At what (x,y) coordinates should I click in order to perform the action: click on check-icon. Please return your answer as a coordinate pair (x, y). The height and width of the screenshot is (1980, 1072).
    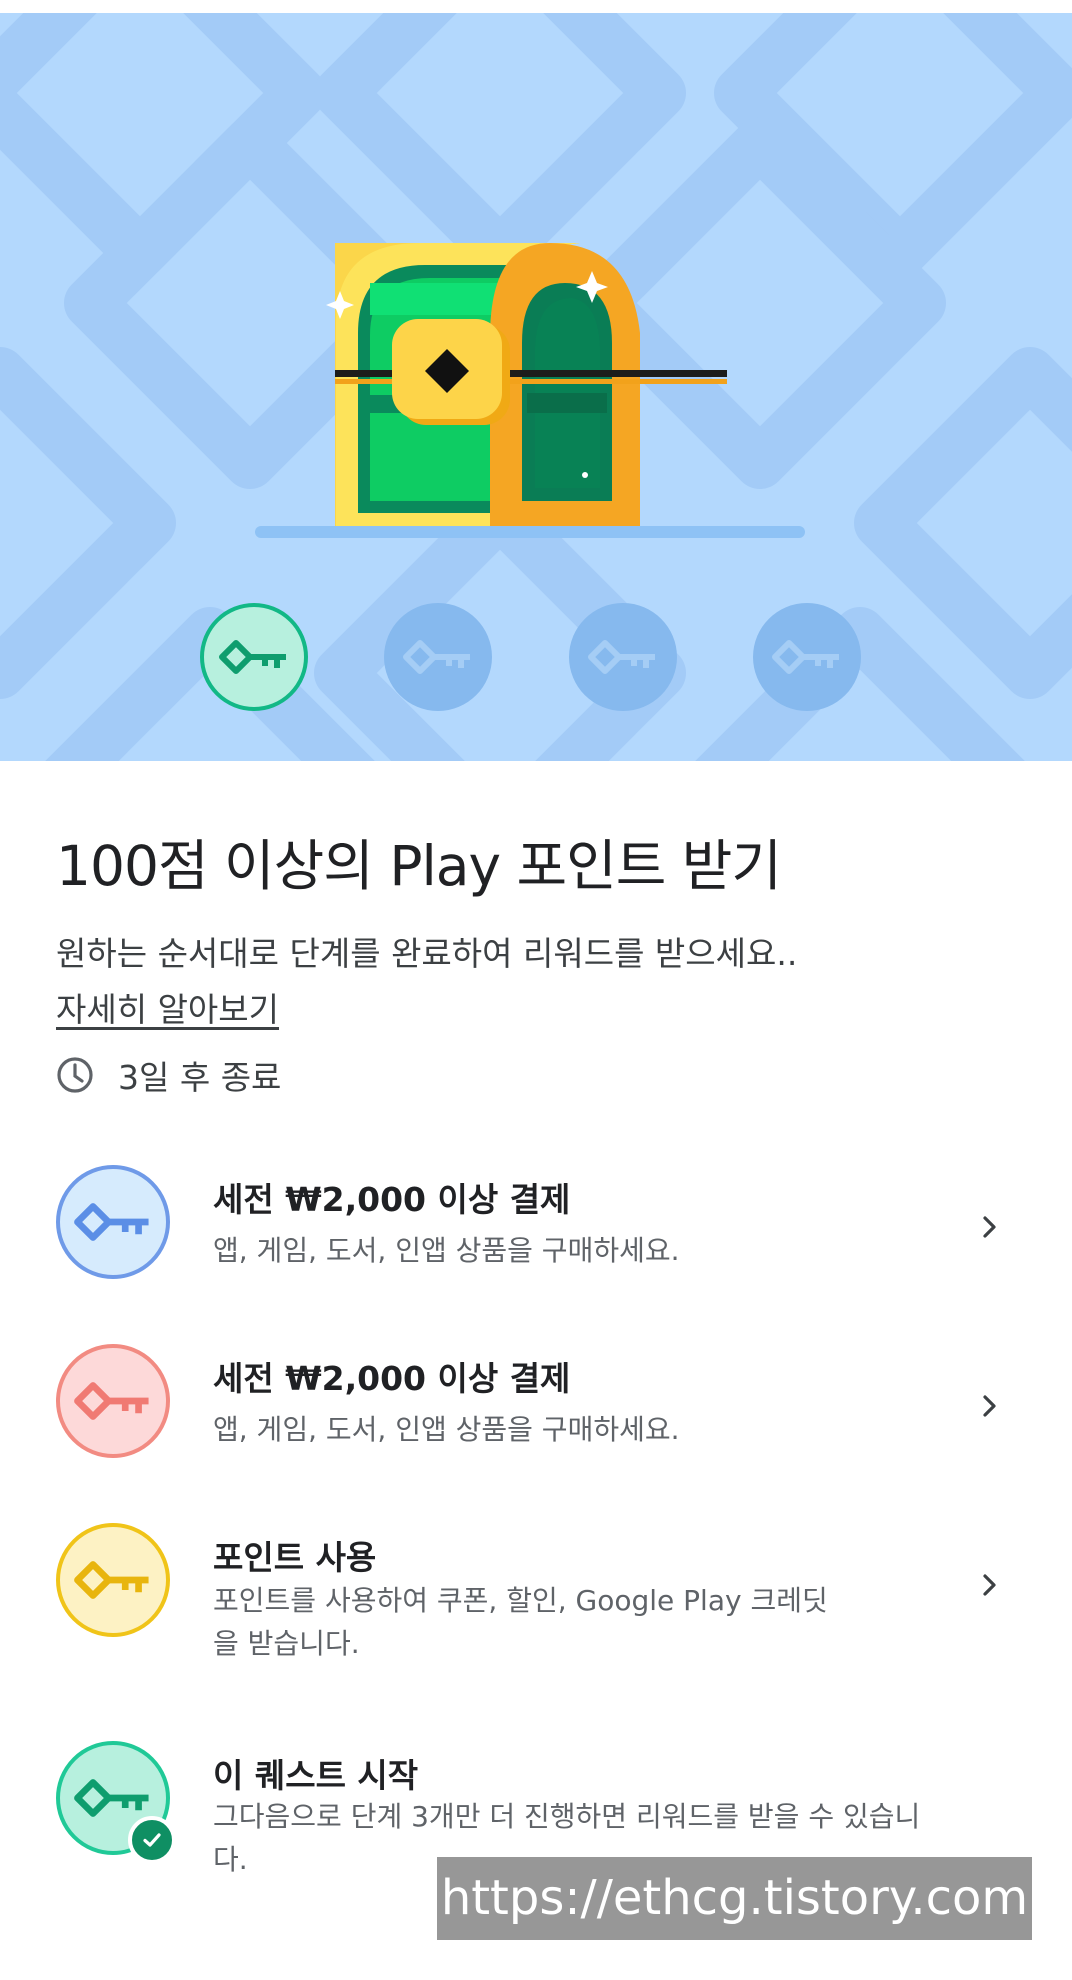
    Looking at the image, I should click on (152, 1840).